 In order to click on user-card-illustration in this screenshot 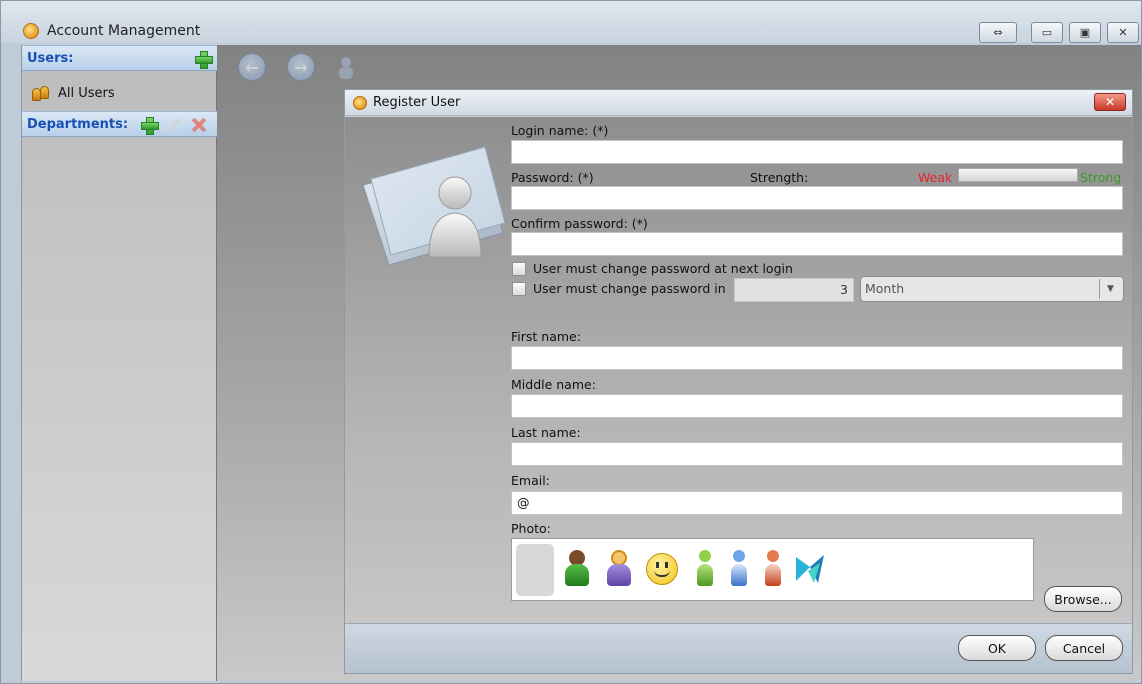, I will do `click(434, 206)`.